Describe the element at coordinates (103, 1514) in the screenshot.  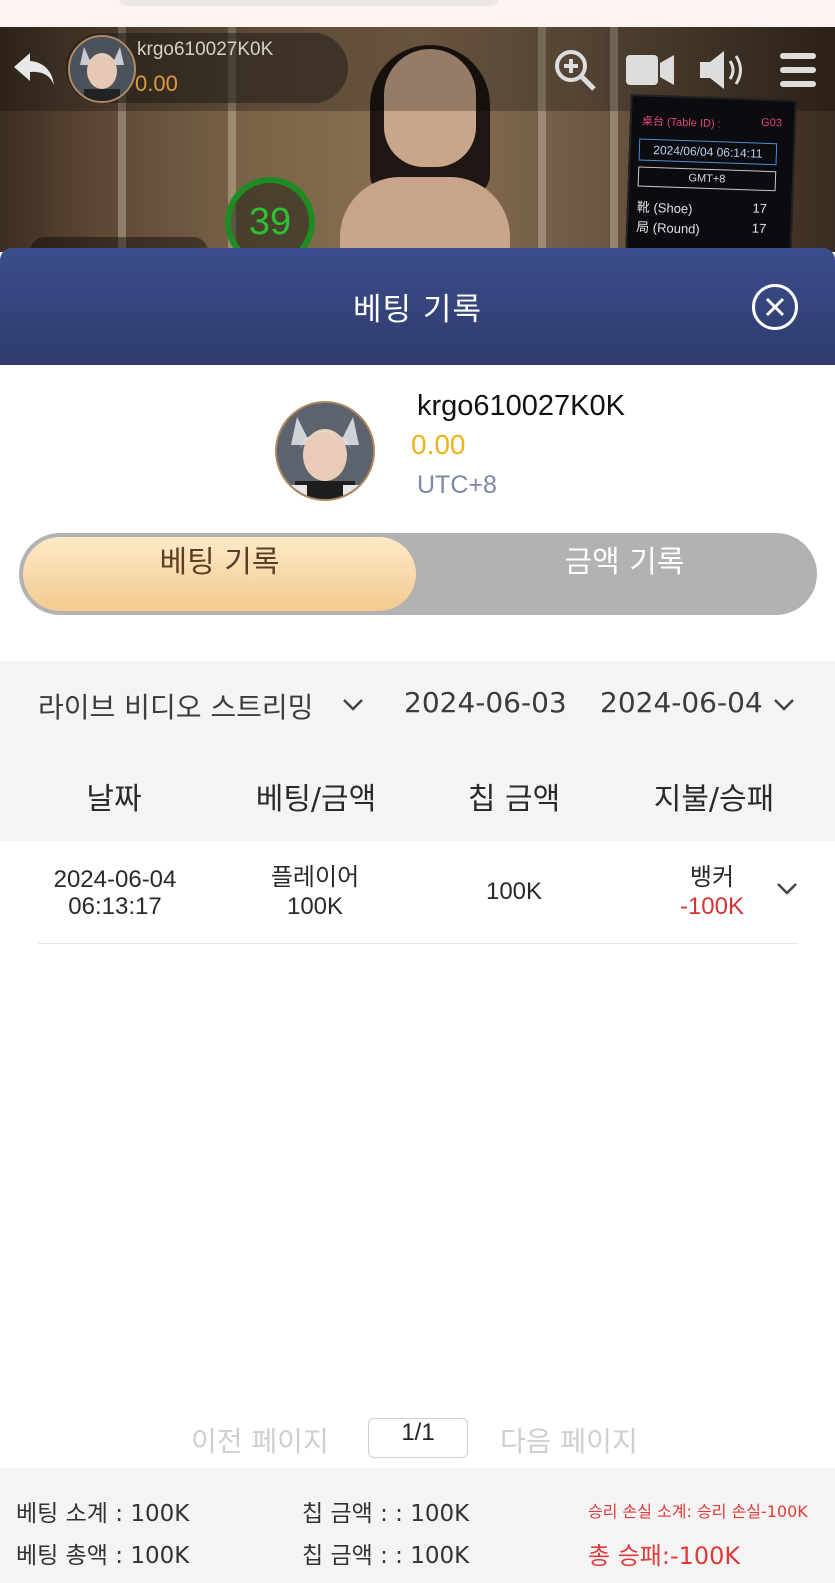
I see `bet-subtotal: 베팅 소계 : 100K` at that location.